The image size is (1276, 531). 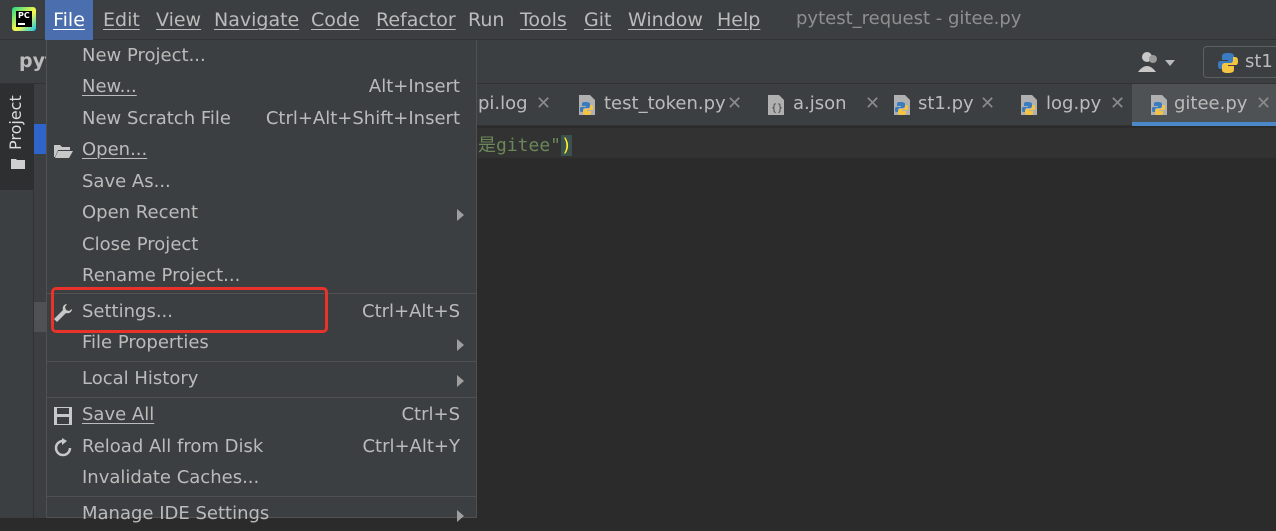 I want to click on project-tab-label: Project, so click(x=15, y=122).